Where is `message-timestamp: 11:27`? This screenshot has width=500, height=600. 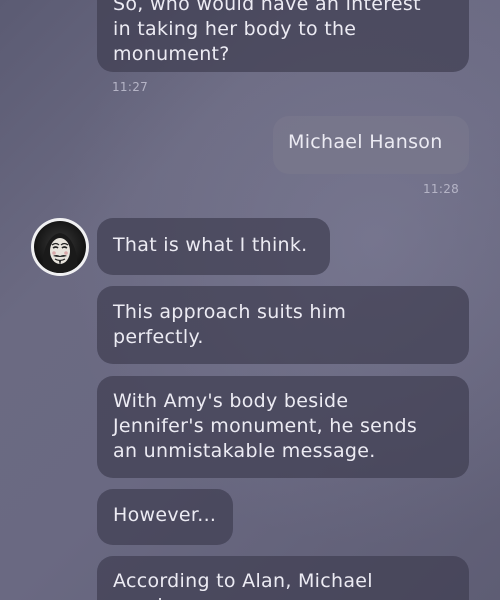 message-timestamp: 11:27 is located at coordinates (130, 87).